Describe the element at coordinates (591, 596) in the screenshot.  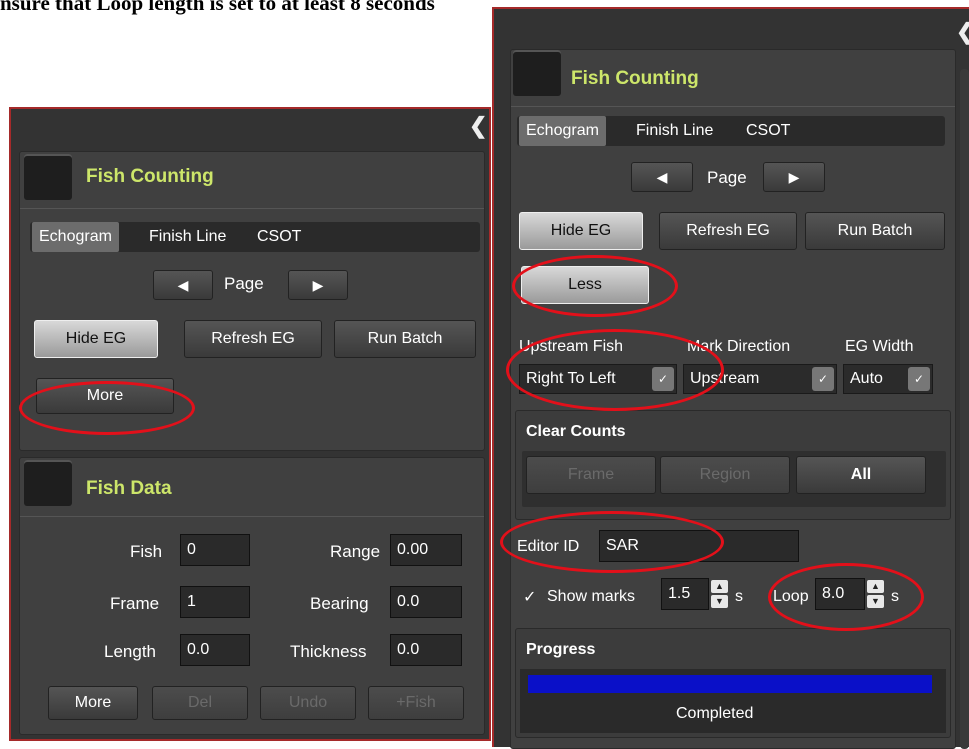
I see `show-marks-label: Show marks` at that location.